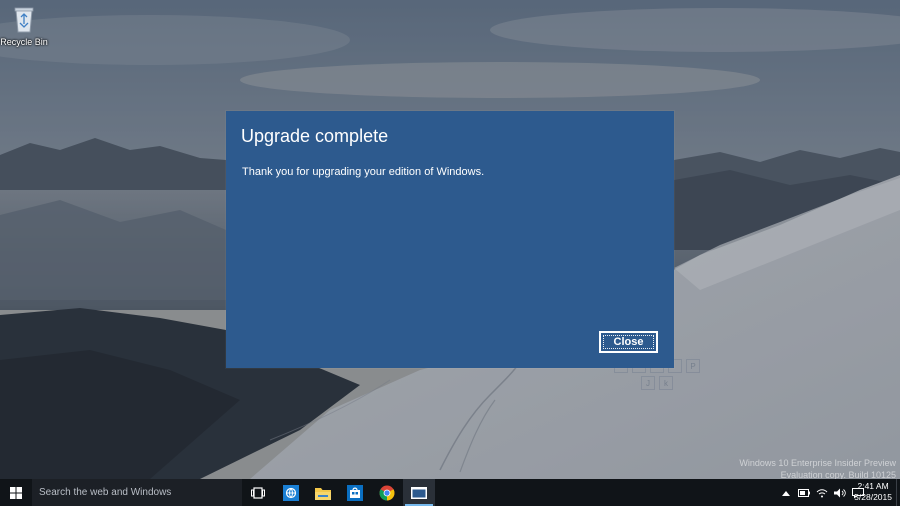 Image resolution: width=900 pixels, height=506 pixels. I want to click on desktop-icon-label: Recycle Bin, so click(24, 42).